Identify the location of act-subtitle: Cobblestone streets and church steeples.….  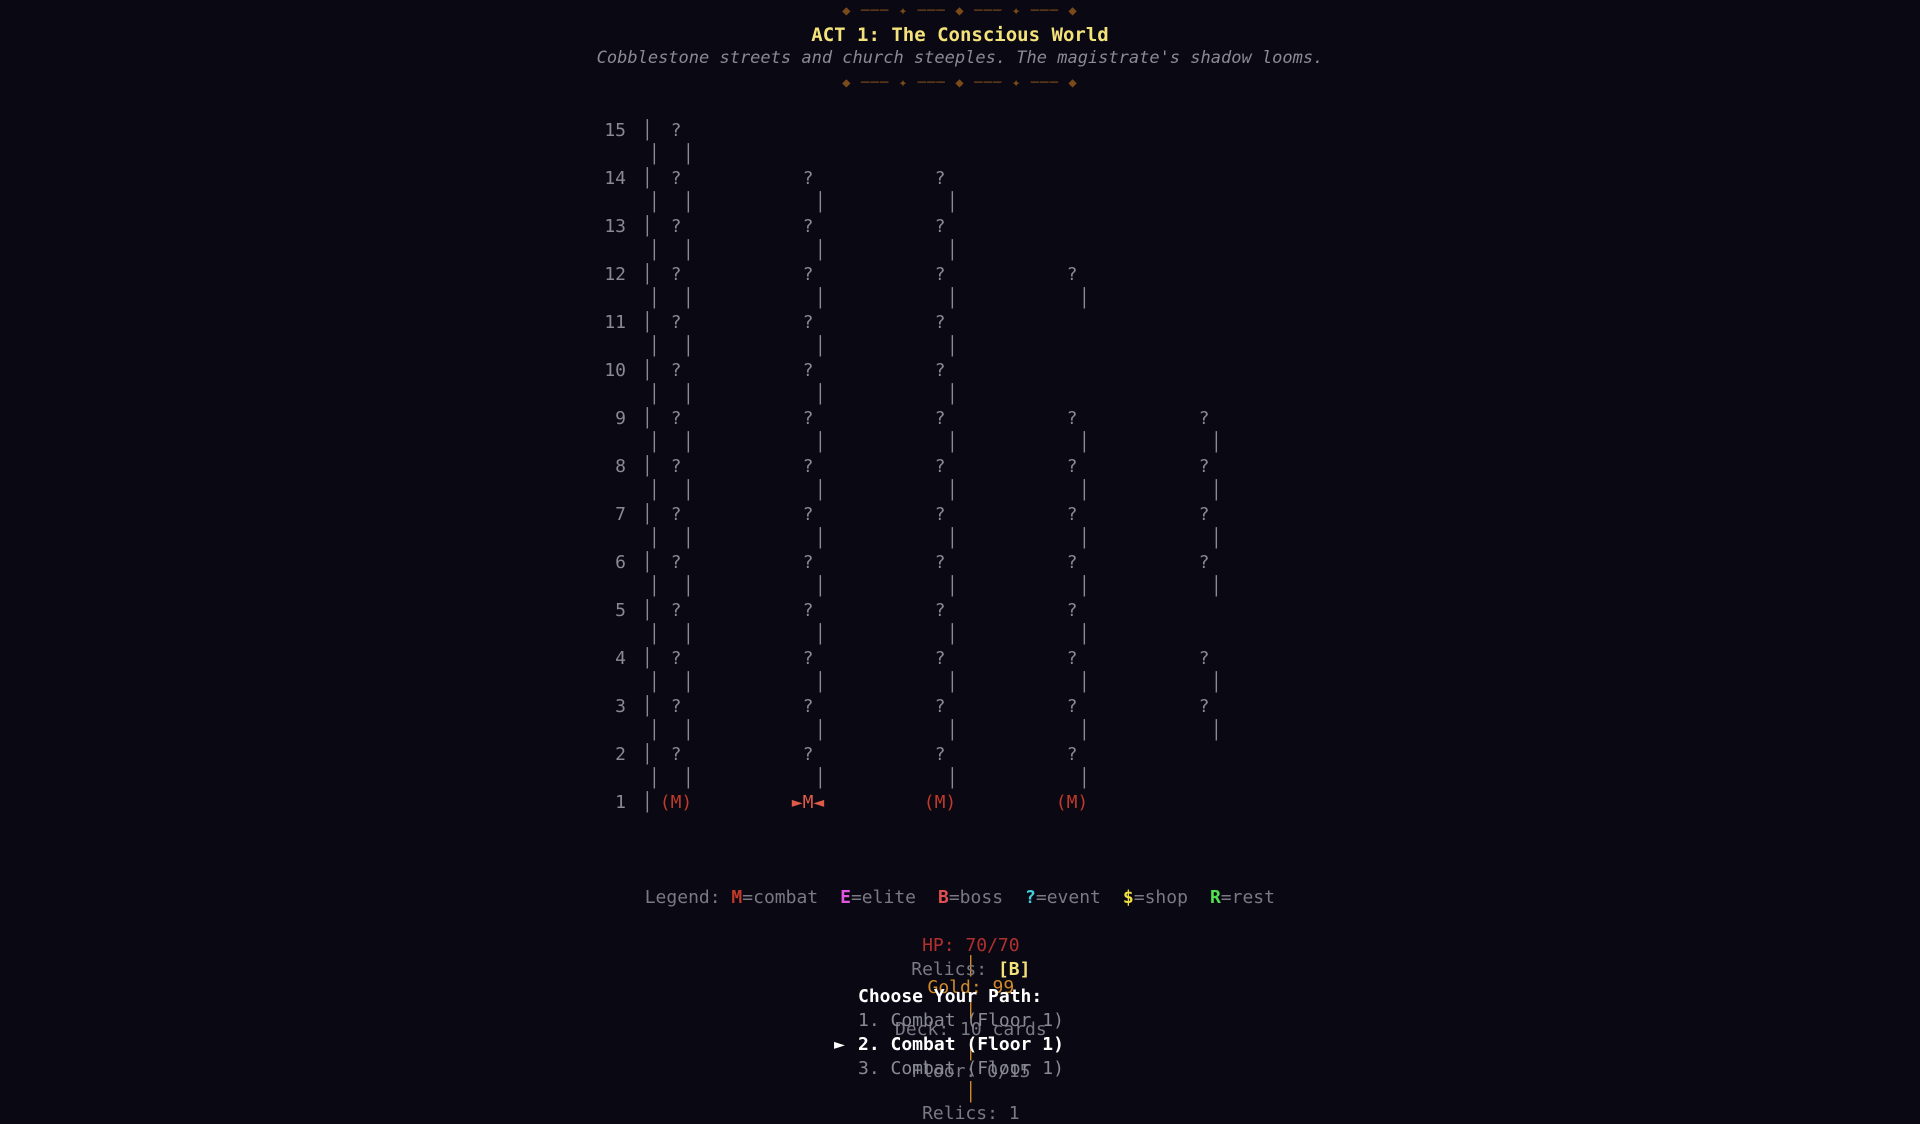
(960, 58).